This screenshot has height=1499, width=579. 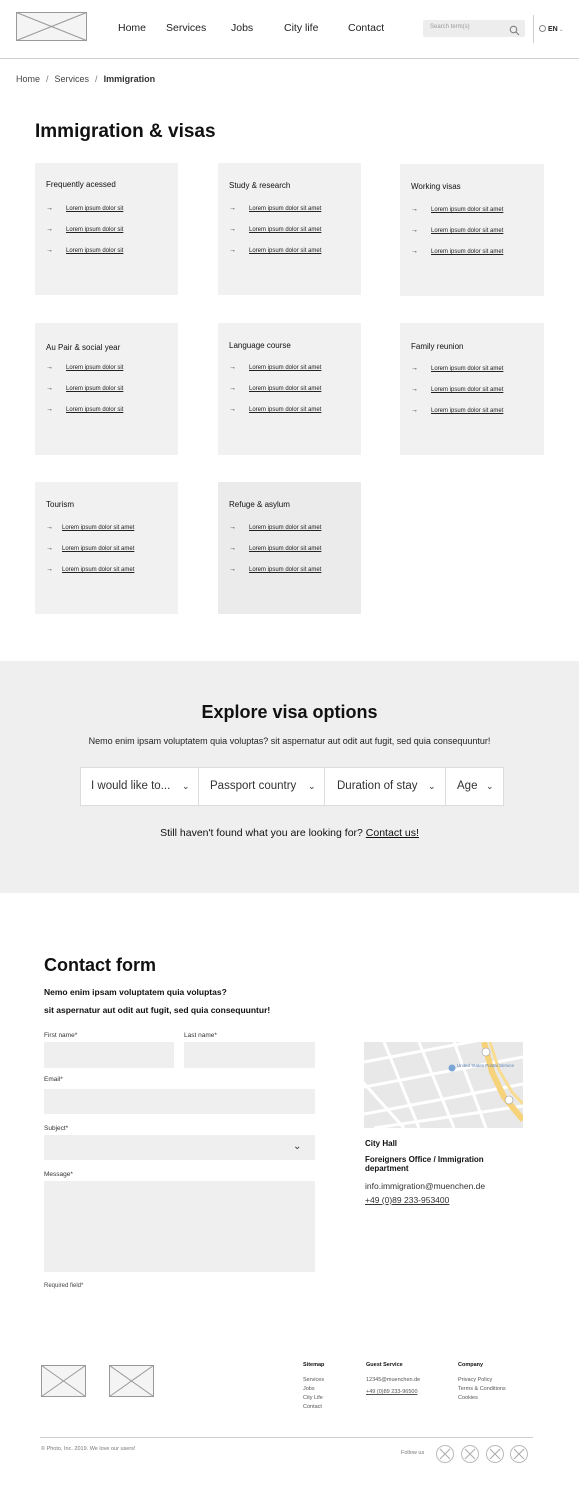 I want to click on contact-us-link: Contact us!, so click(x=392, y=833).